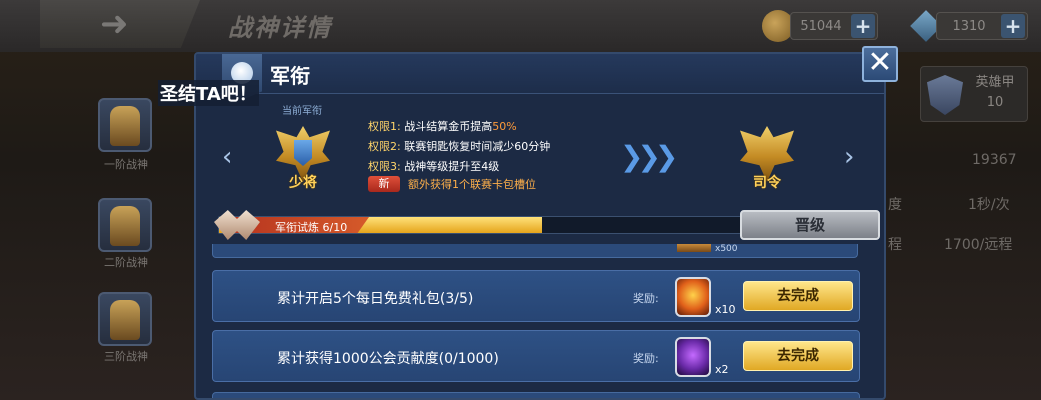  I want to click on privilege-1: 权限1: 战斗结算金币提高50%, so click(442, 126).